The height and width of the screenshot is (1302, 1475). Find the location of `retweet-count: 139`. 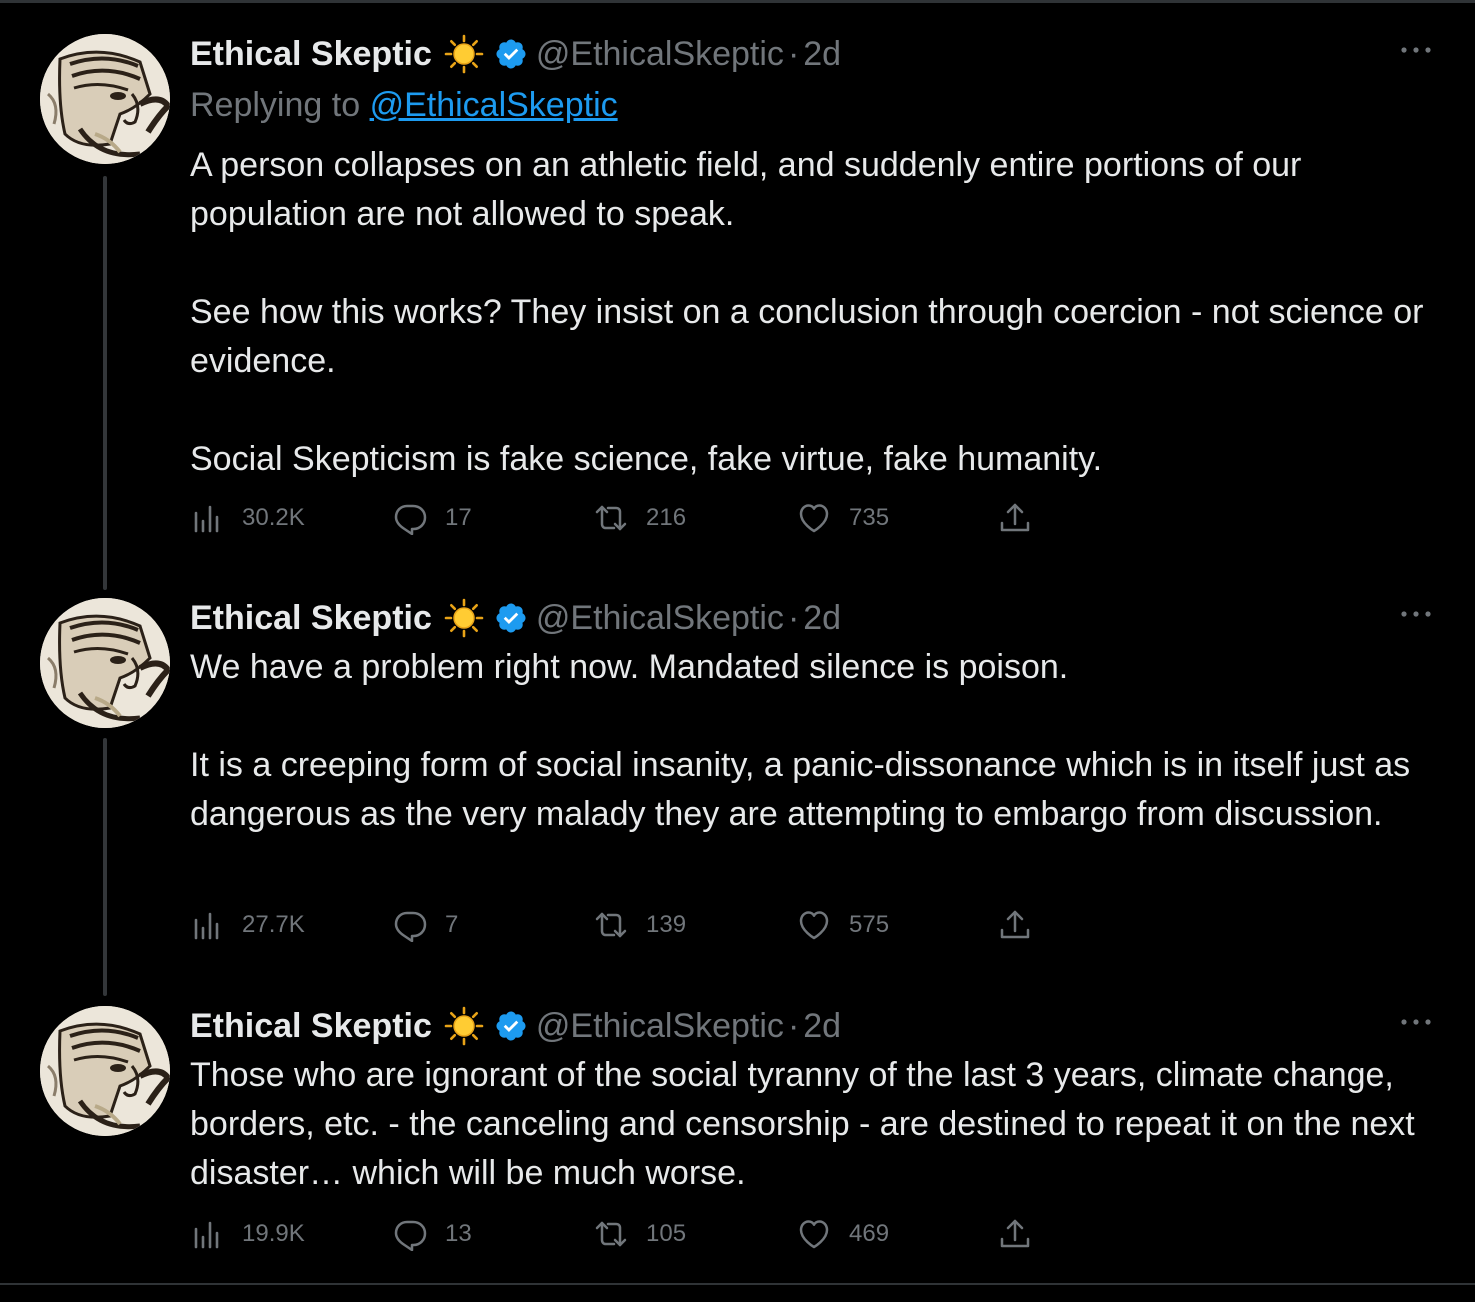

retweet-count: 139 is located at coordinates (666, 924).